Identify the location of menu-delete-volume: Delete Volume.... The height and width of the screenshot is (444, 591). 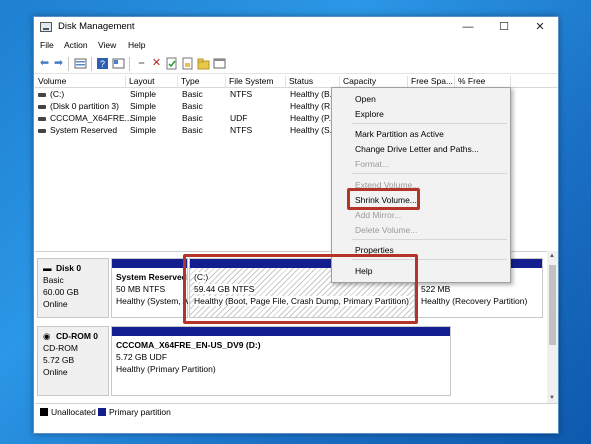
(386, 230).